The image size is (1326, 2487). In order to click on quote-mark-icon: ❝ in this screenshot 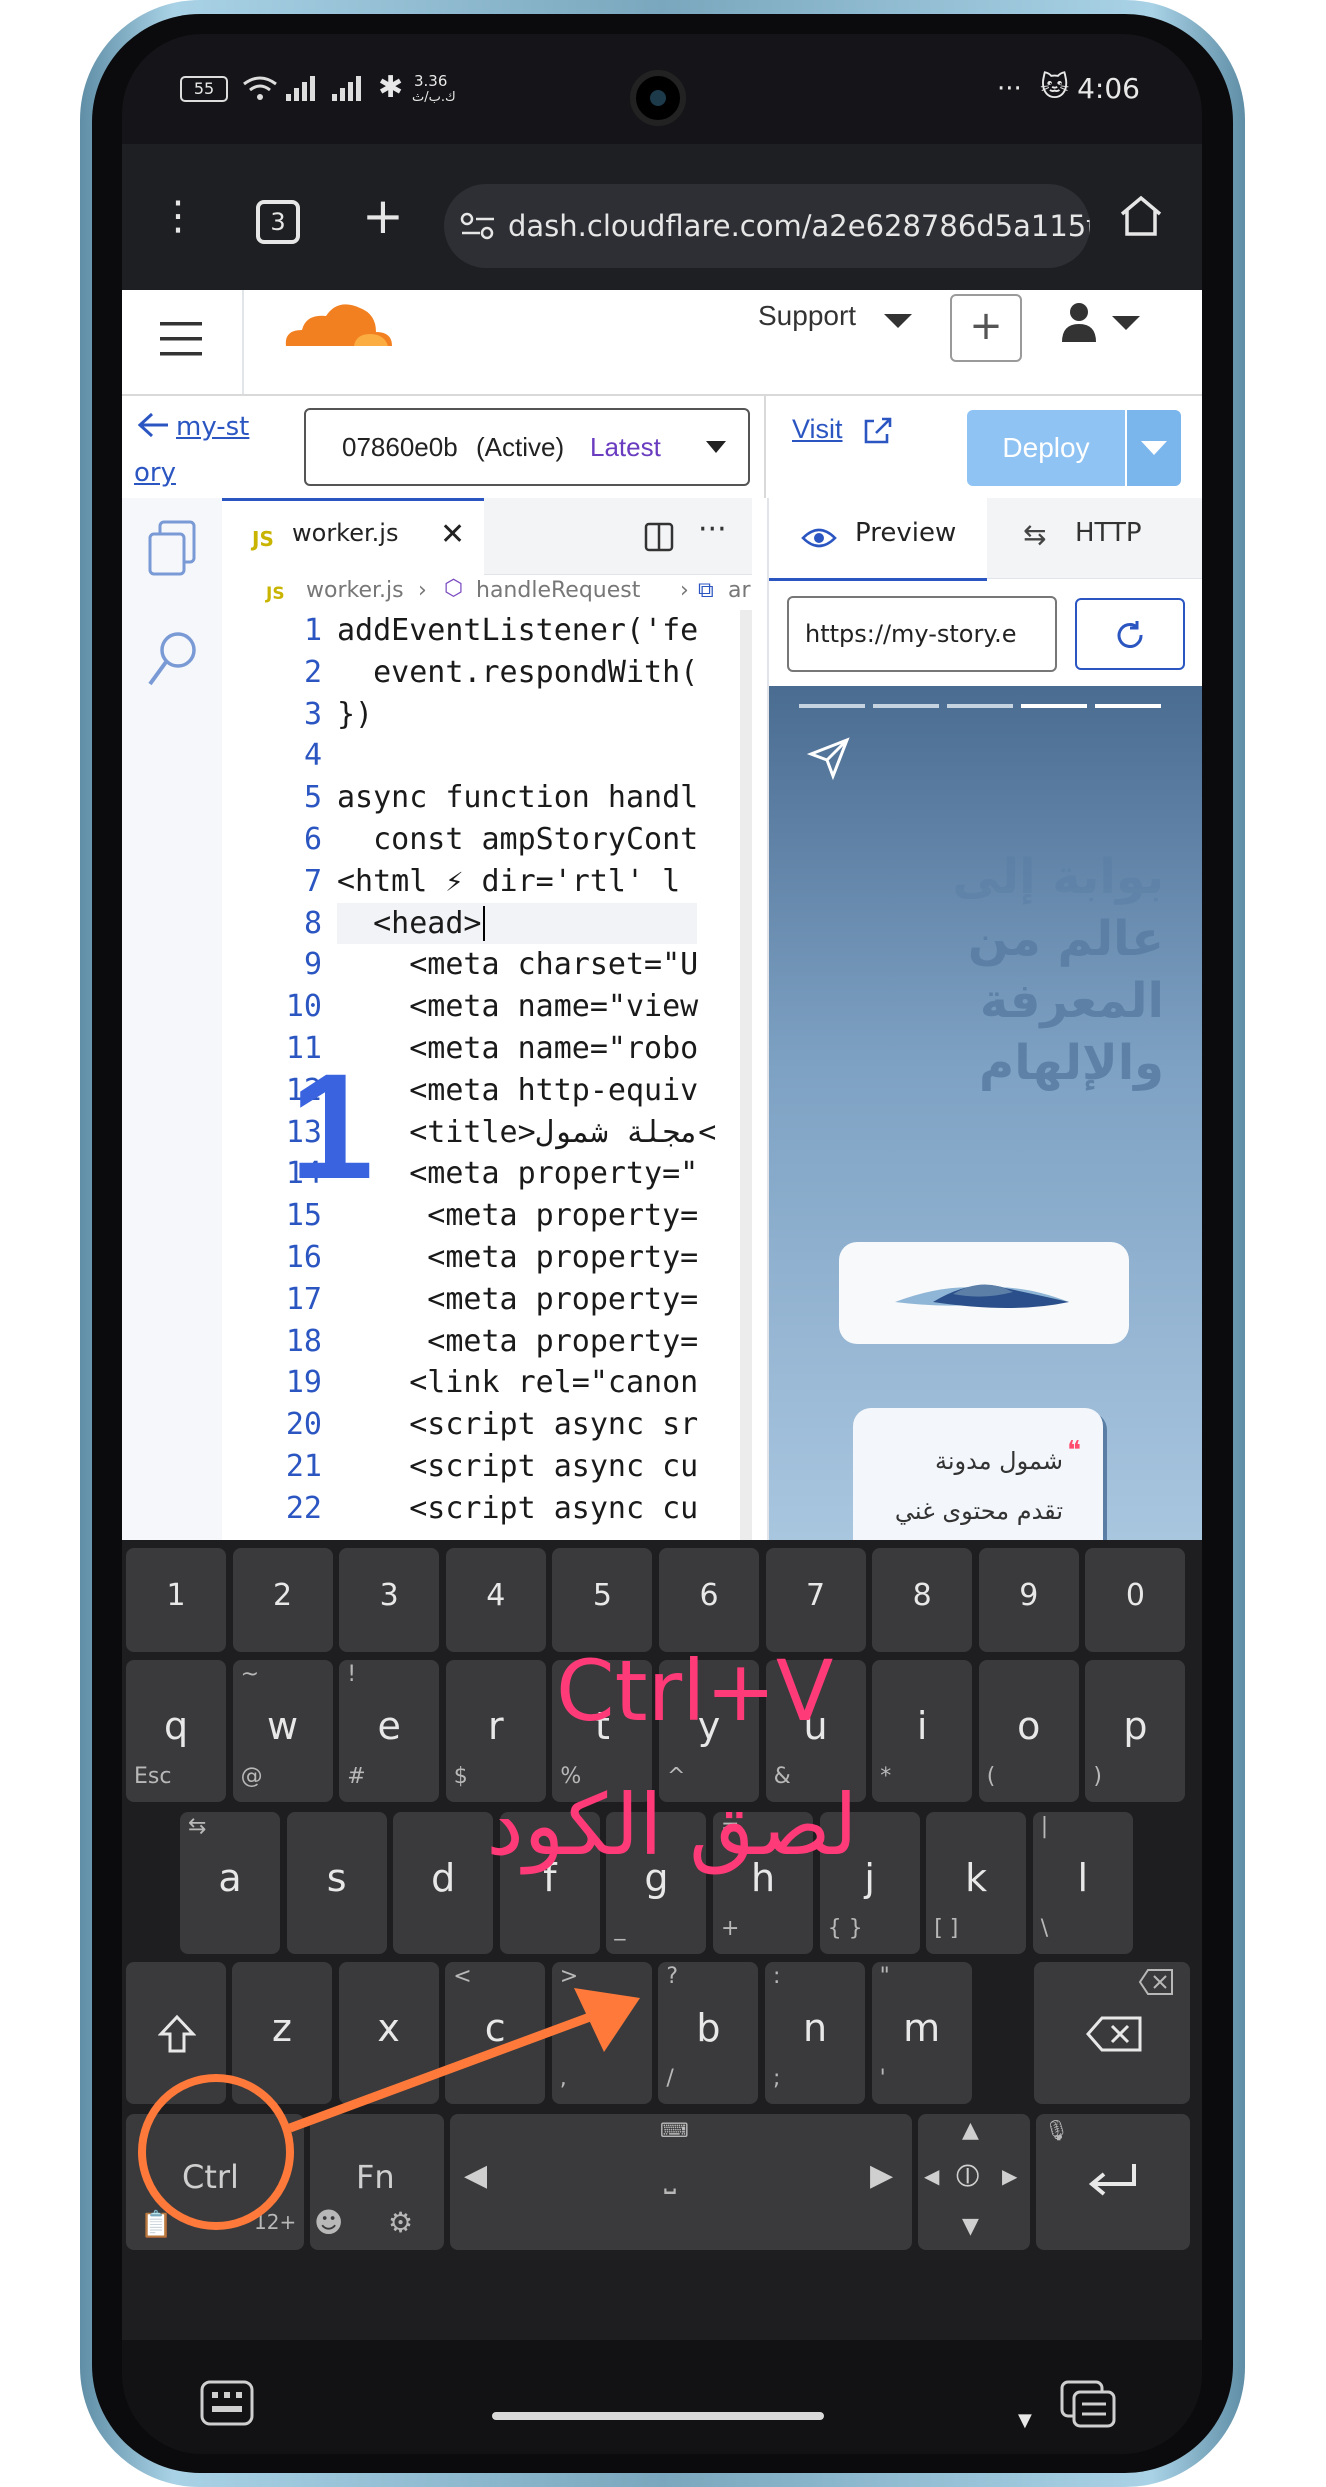, I will do `click(1074, 1451)`.